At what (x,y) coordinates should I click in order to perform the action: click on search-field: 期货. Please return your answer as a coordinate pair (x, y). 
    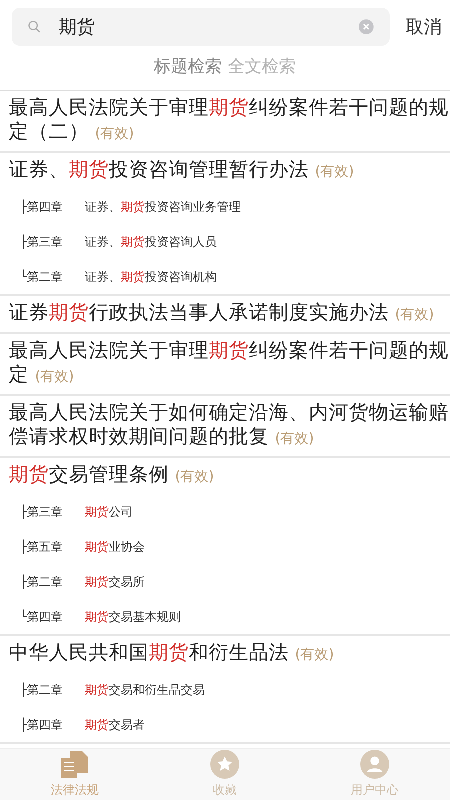
    Looking at the image, I should click on (201, 27).